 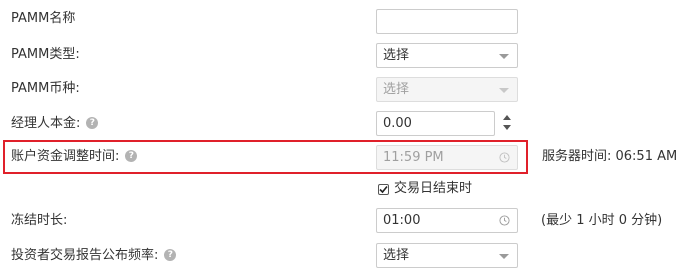 I want to click on spin-down-arrow, so click(x=507, y=127).